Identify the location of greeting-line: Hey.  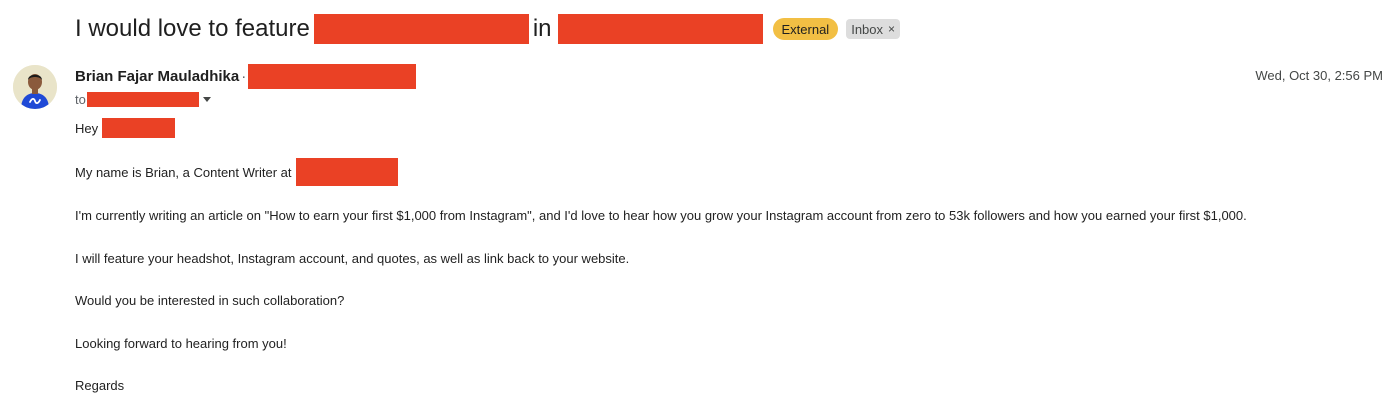
(125, 128).